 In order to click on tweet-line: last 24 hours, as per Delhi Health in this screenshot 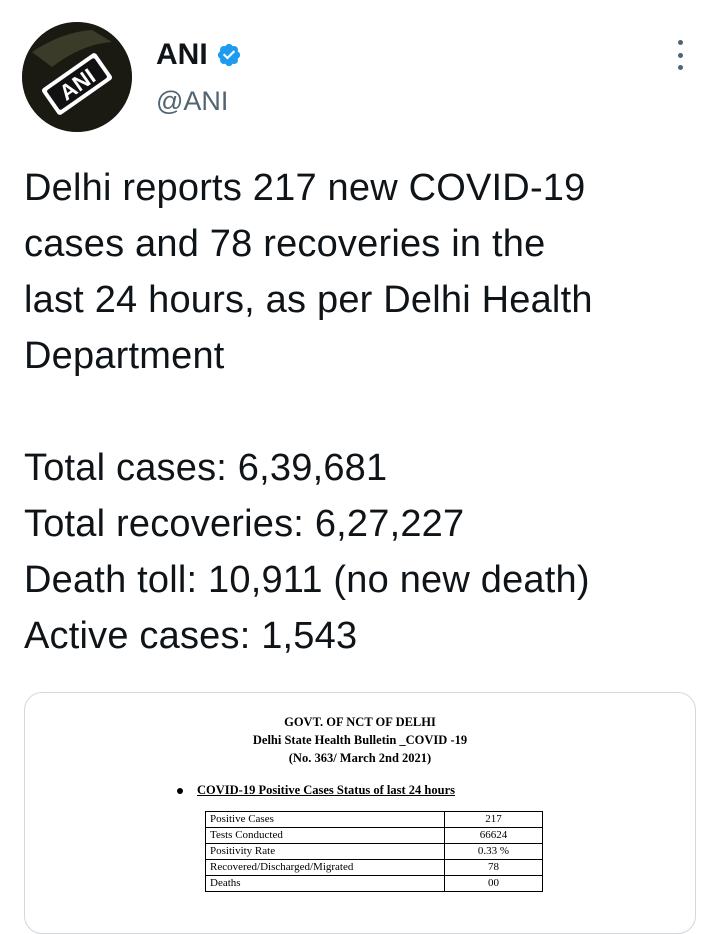, I will do `click(308, 300)`.